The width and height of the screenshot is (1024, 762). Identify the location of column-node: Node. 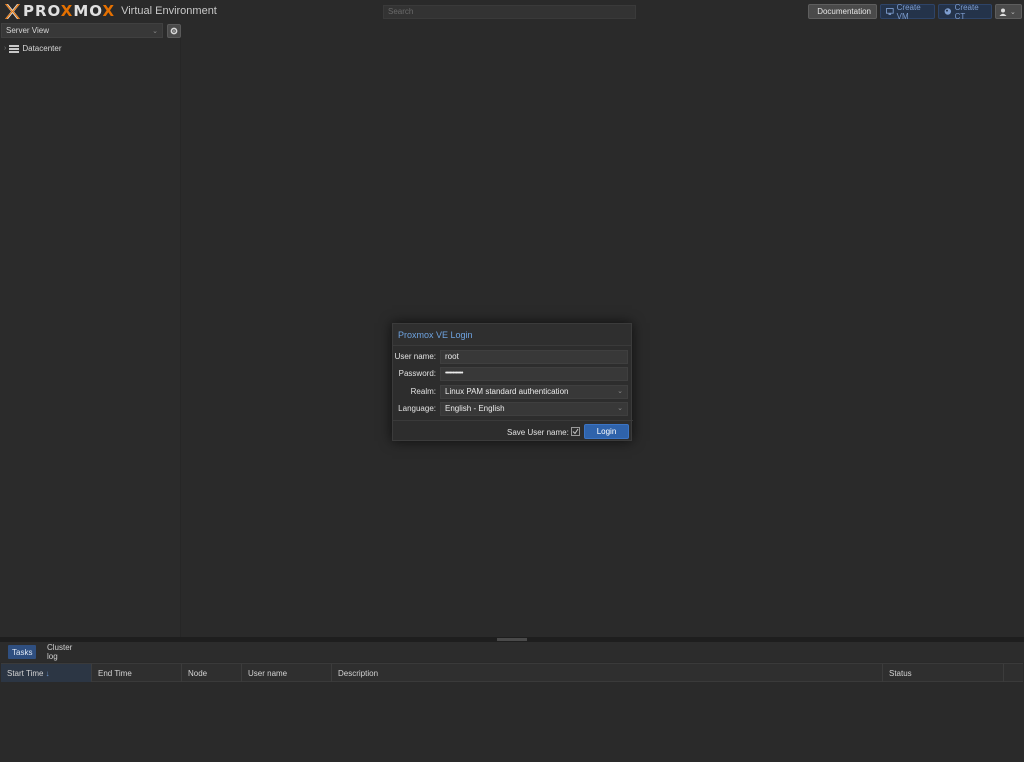
(212, 673).